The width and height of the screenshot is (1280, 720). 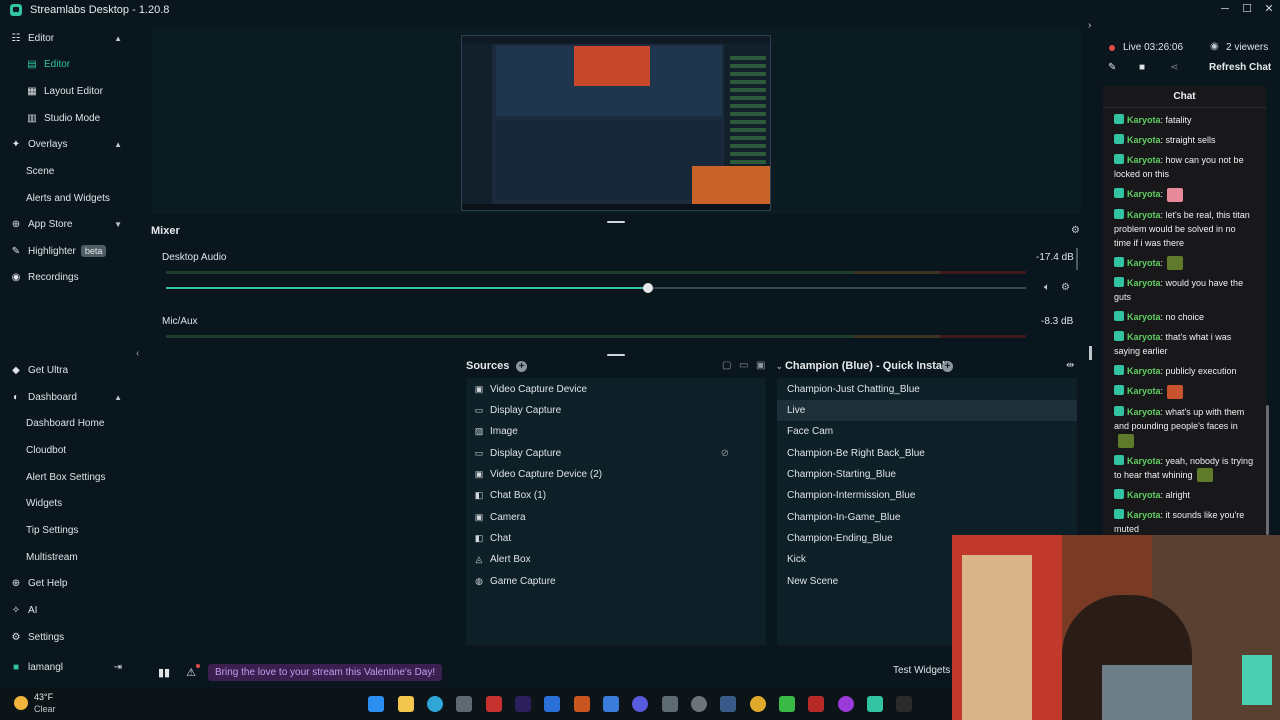 What do you see at coordinates (921, 670) in the screenshot?
I see `test-widgets-button: Test Widgets` at bounding box center [921, 670].